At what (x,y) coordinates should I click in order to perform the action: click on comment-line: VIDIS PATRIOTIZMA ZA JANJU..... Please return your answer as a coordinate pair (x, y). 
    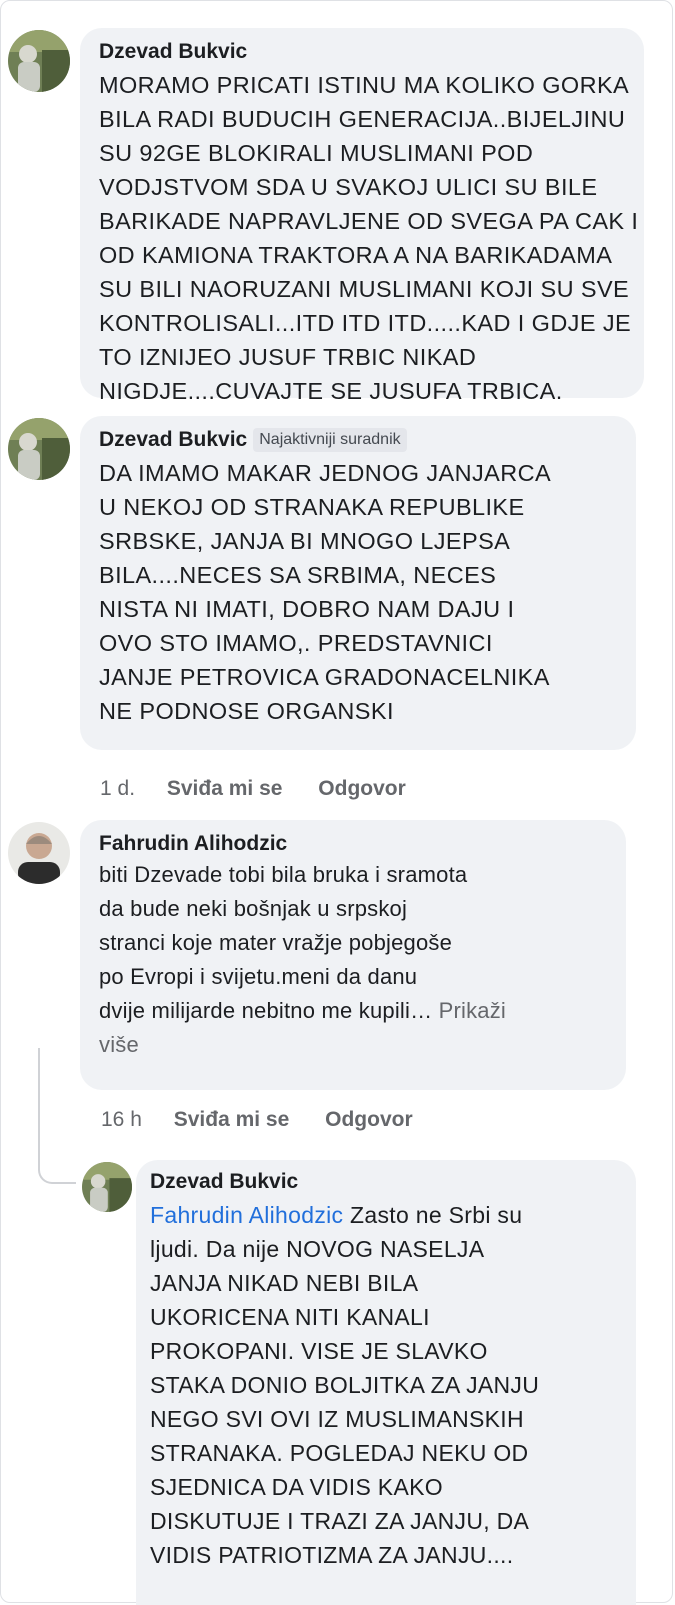
    Looking at the image, I should click on (332, 1555).